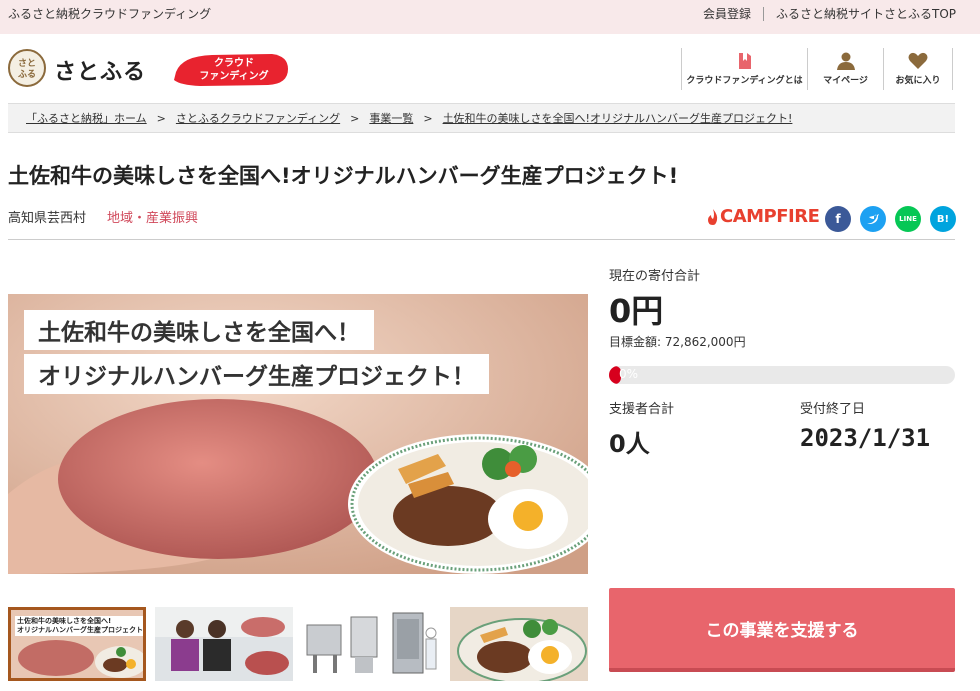 The height and width of the screenshot is (691, 980). I want to click on breadcrumb-crowdfunding: さとふるクラウドファンディング, so click(258, 118).